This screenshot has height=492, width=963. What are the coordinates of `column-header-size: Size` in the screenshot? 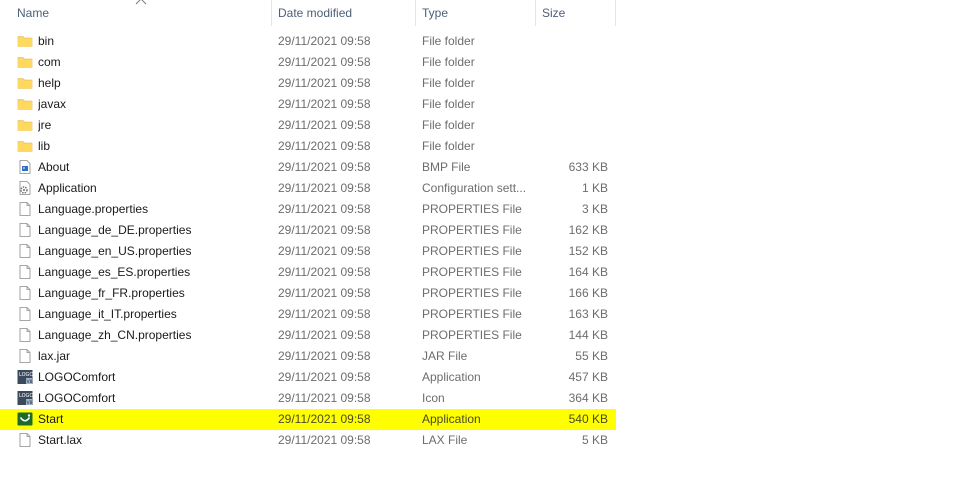 It's located at (576, 13).